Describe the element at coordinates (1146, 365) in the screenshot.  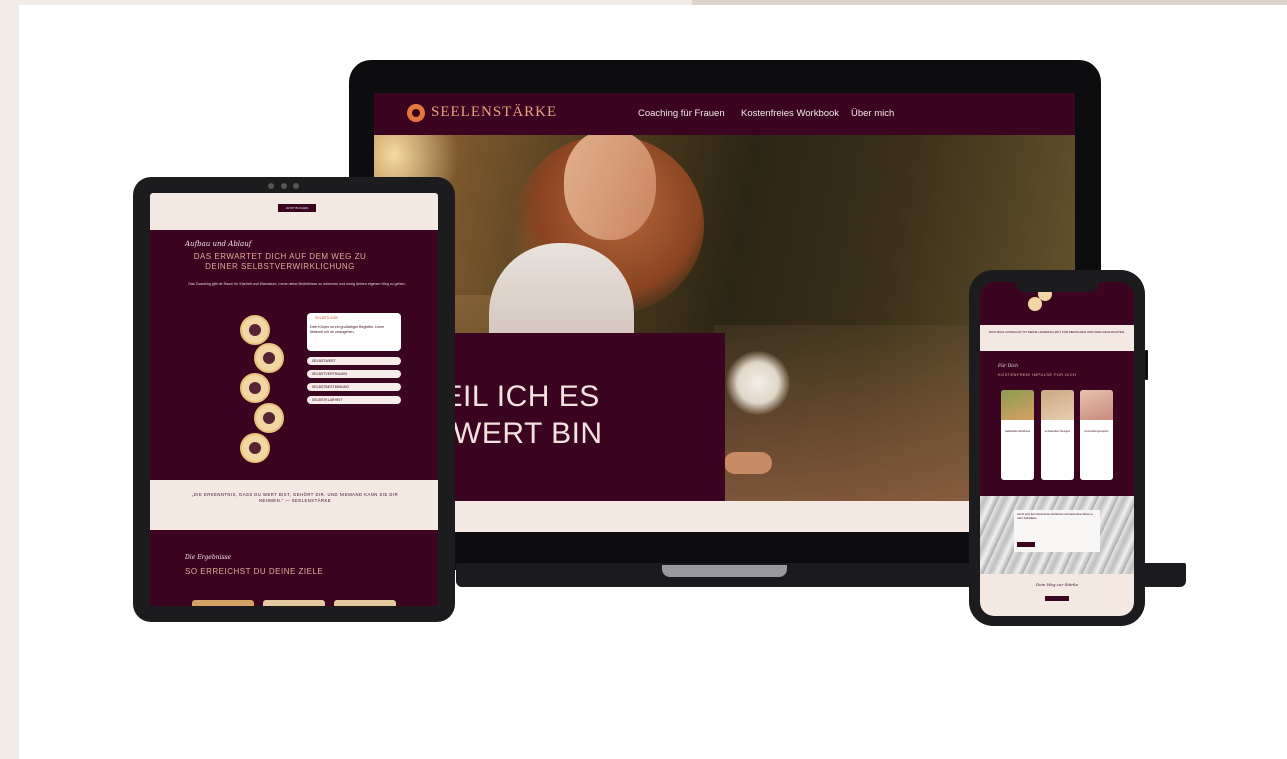
I see `phone-side-button` at that location.